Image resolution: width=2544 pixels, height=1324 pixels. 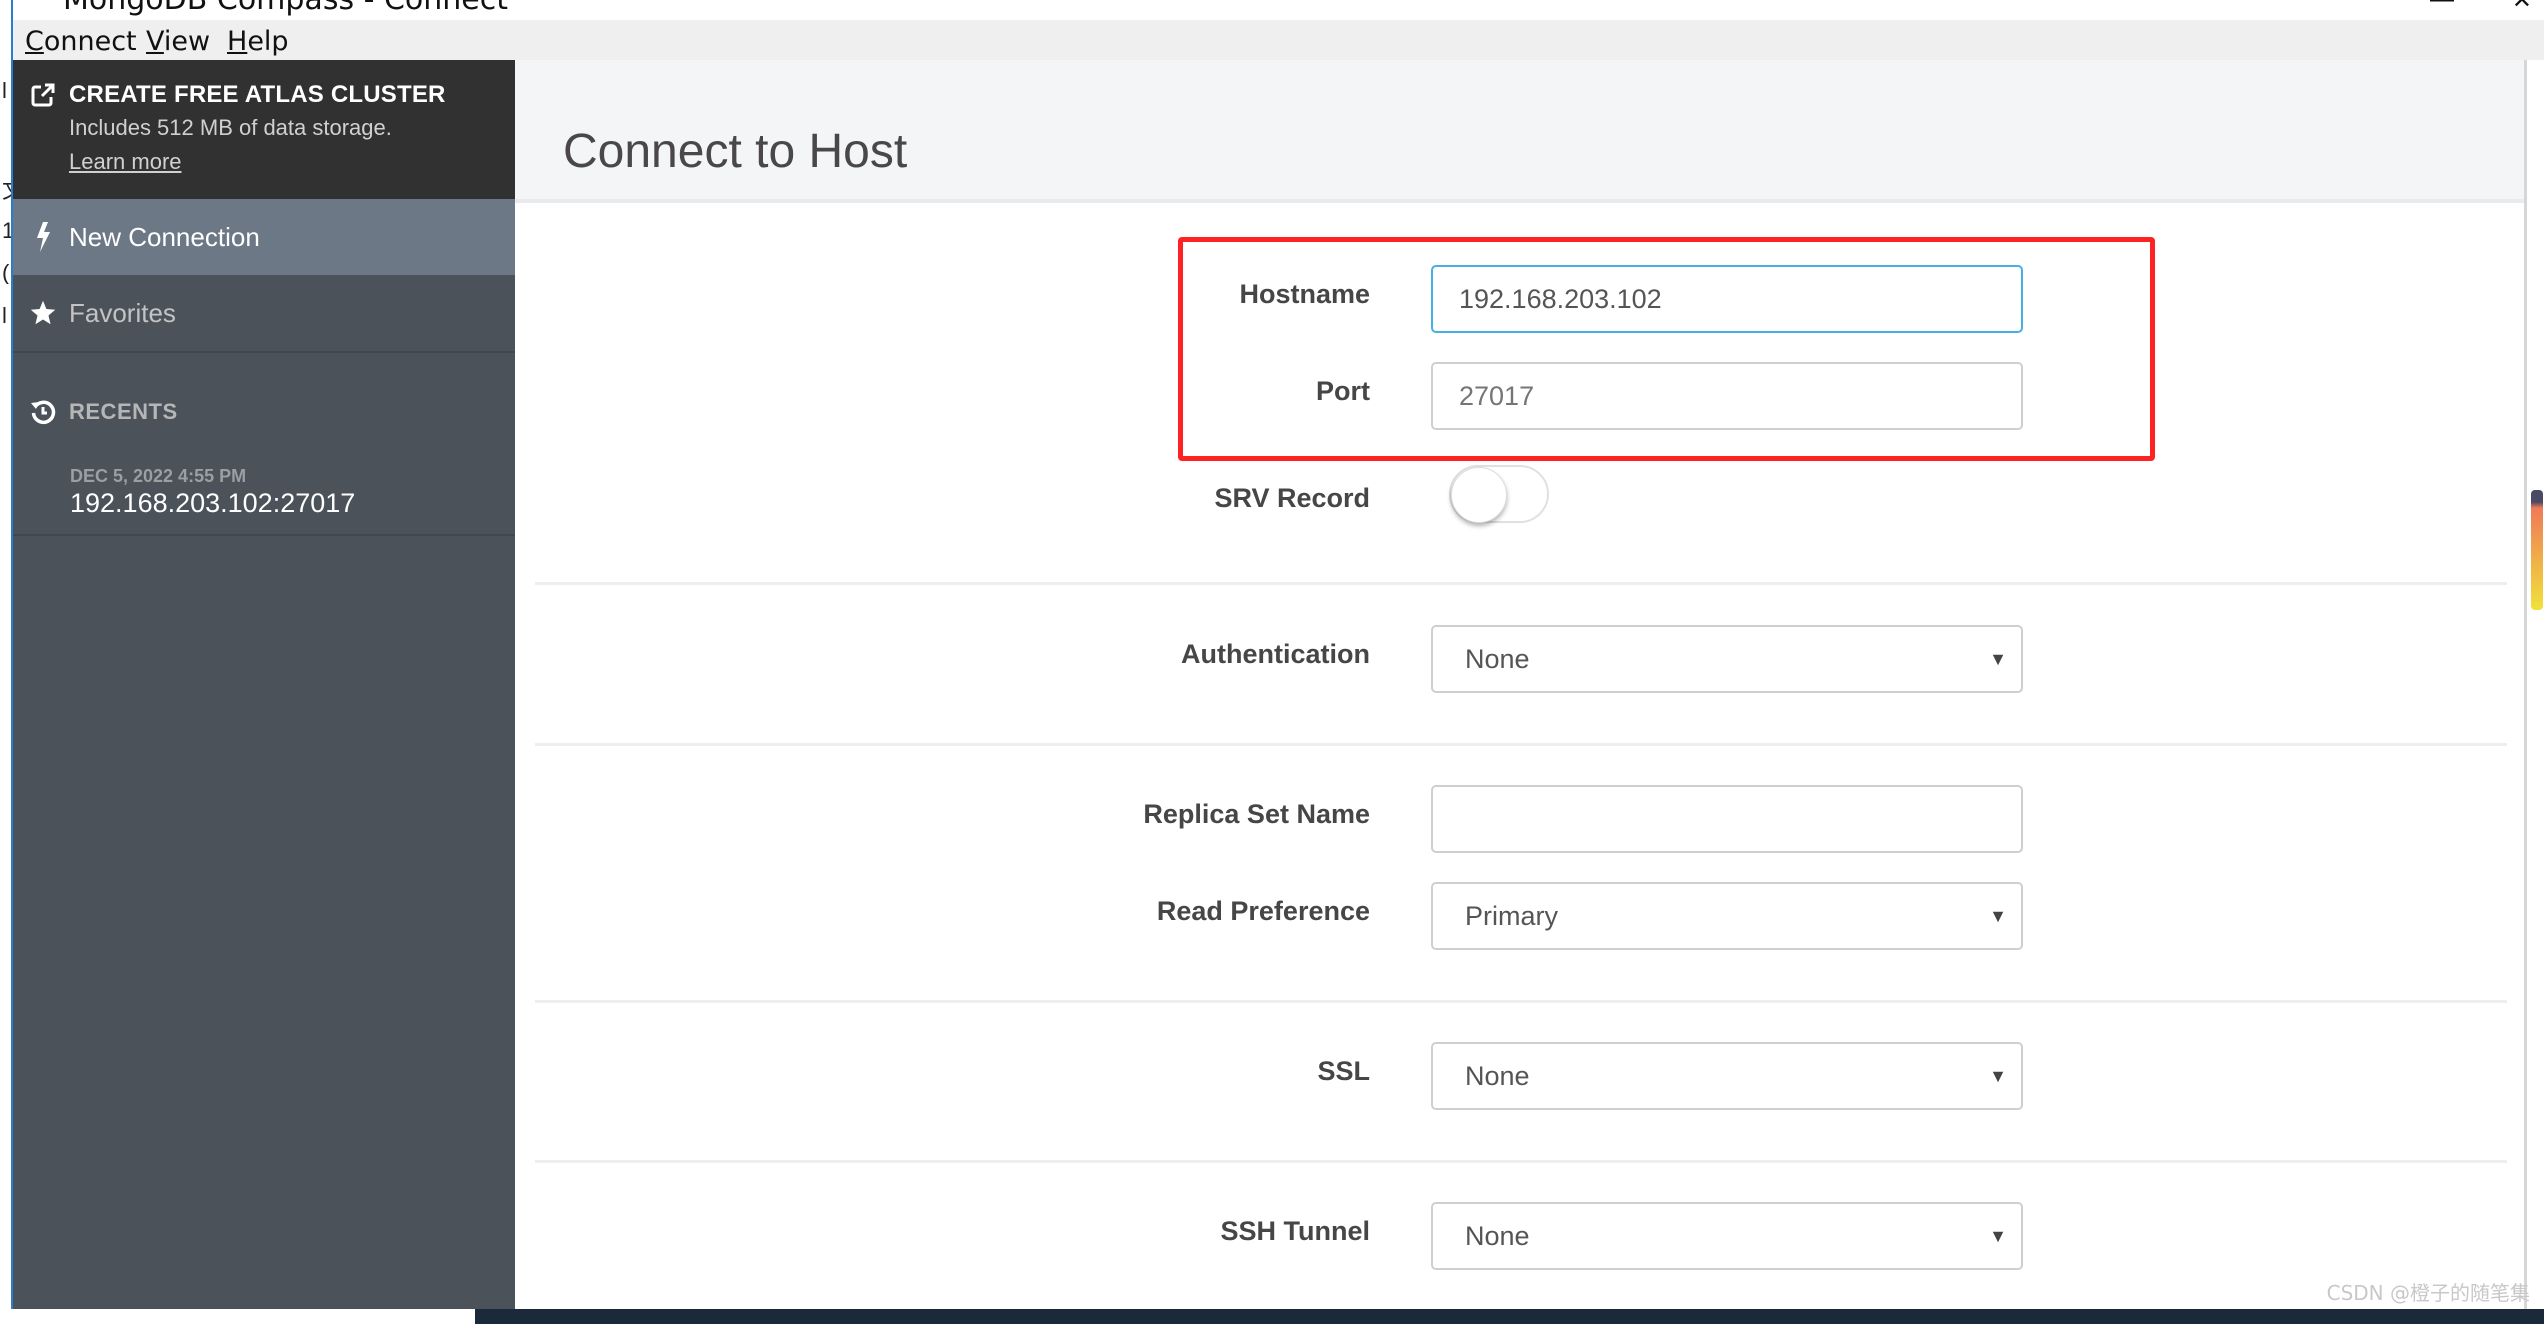 I want to click on external-link-icon, so click(x=43, y=95).